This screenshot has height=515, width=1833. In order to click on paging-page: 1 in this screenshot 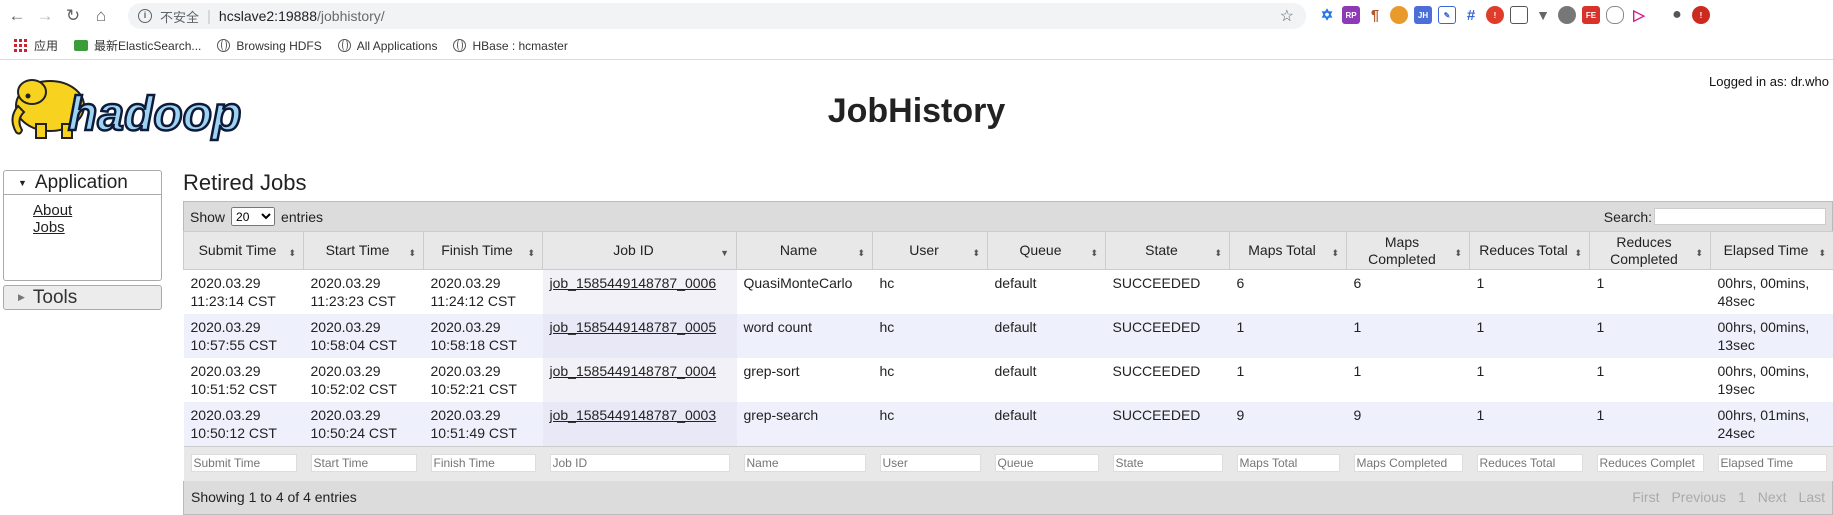, I will do `click(1742, 497)`.